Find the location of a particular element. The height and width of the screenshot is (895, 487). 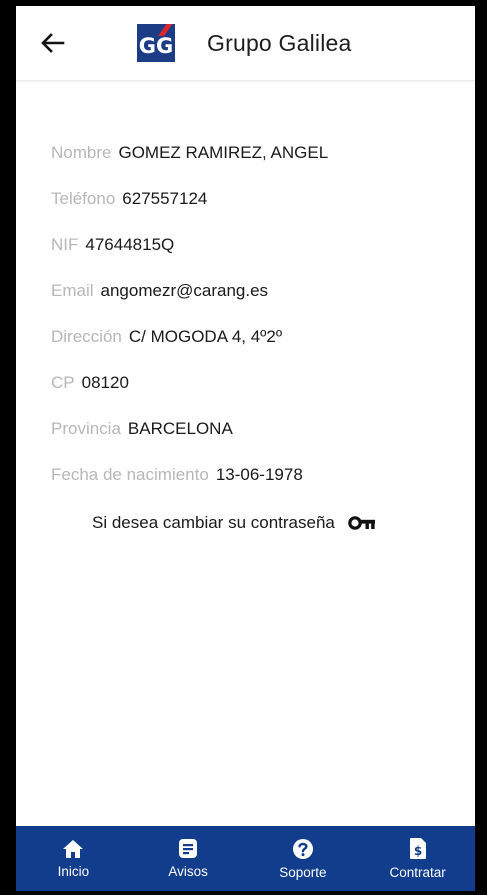

field-fecha-nacimiento: Fecha de nacimiento 13-06-1978 is located at coordinates (253, 475).